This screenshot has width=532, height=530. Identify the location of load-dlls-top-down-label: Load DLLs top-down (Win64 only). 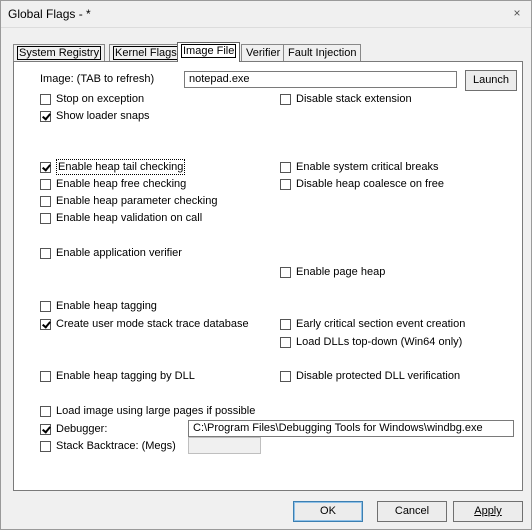
(379, 342).